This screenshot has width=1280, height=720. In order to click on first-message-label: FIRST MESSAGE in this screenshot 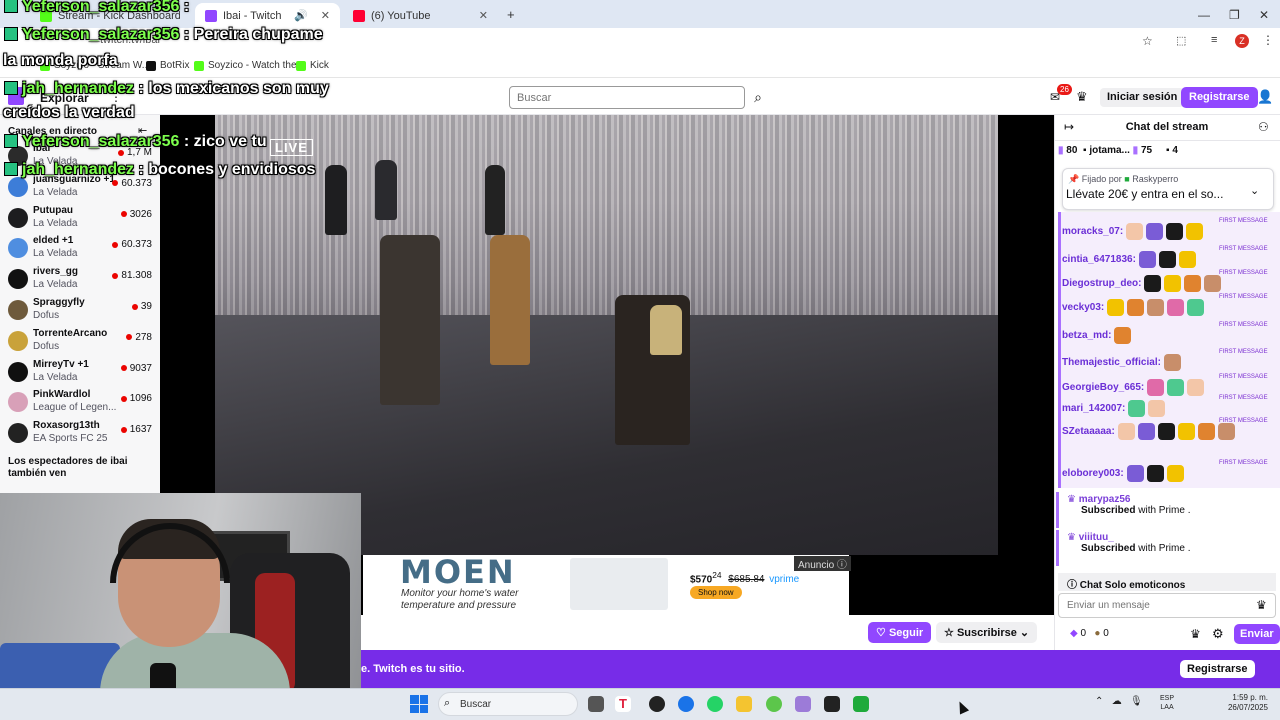, I will do `click(1243, 297)`.